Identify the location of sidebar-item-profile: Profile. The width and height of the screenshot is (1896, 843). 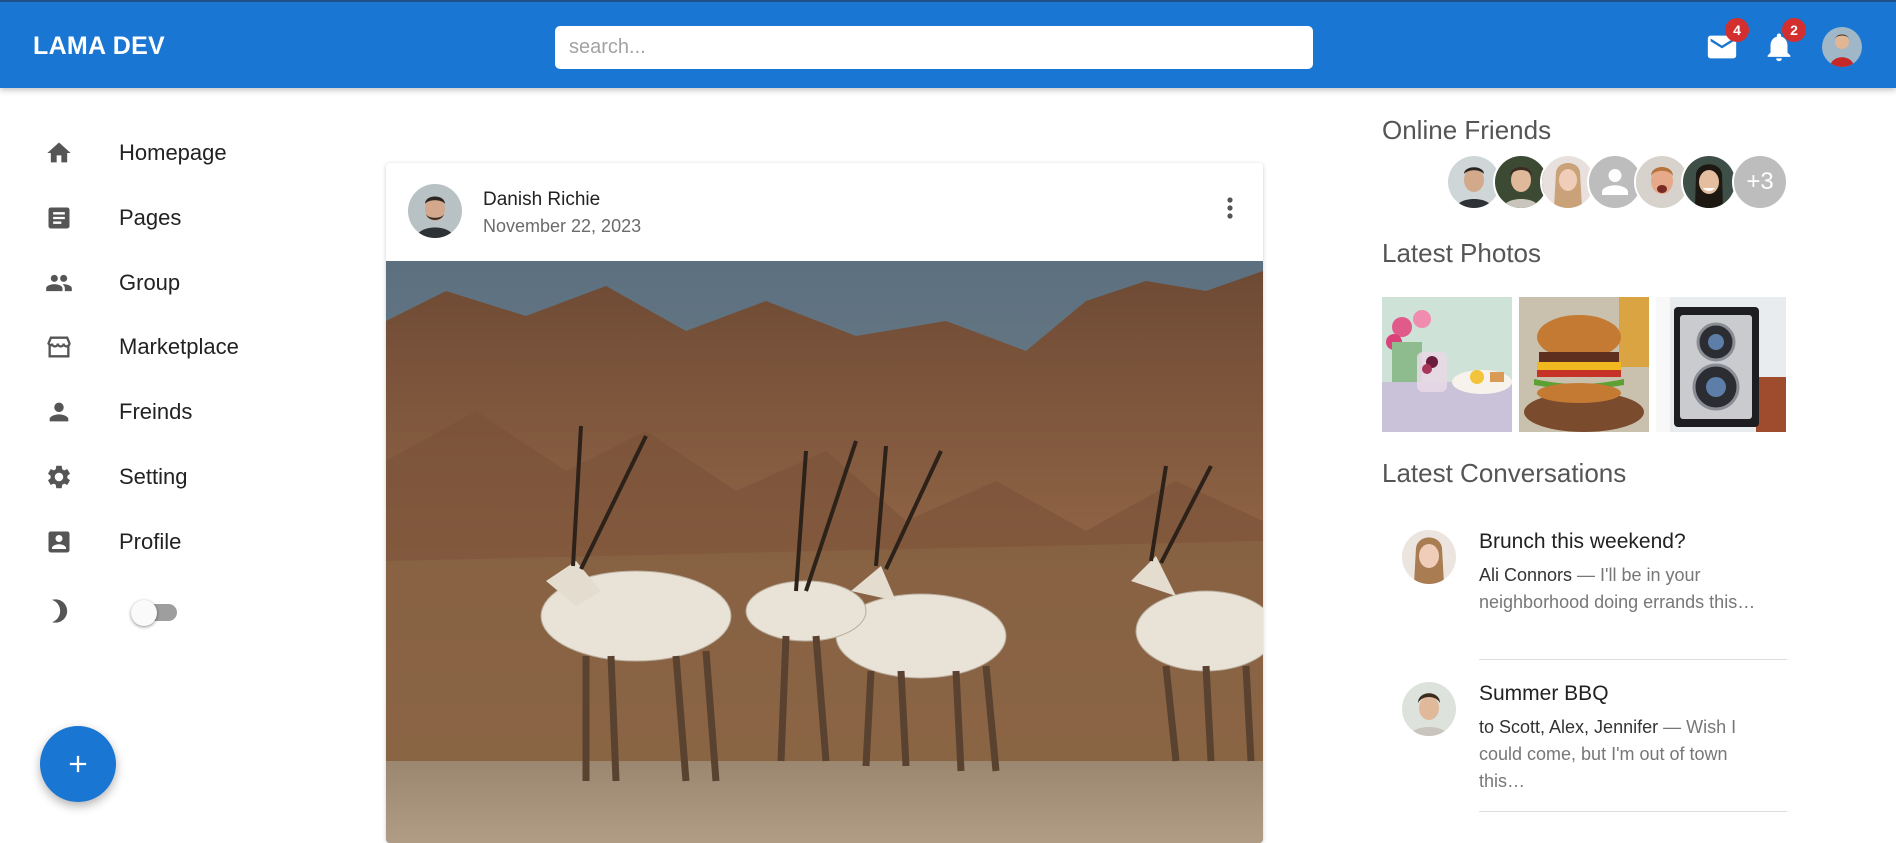
(165, 542).